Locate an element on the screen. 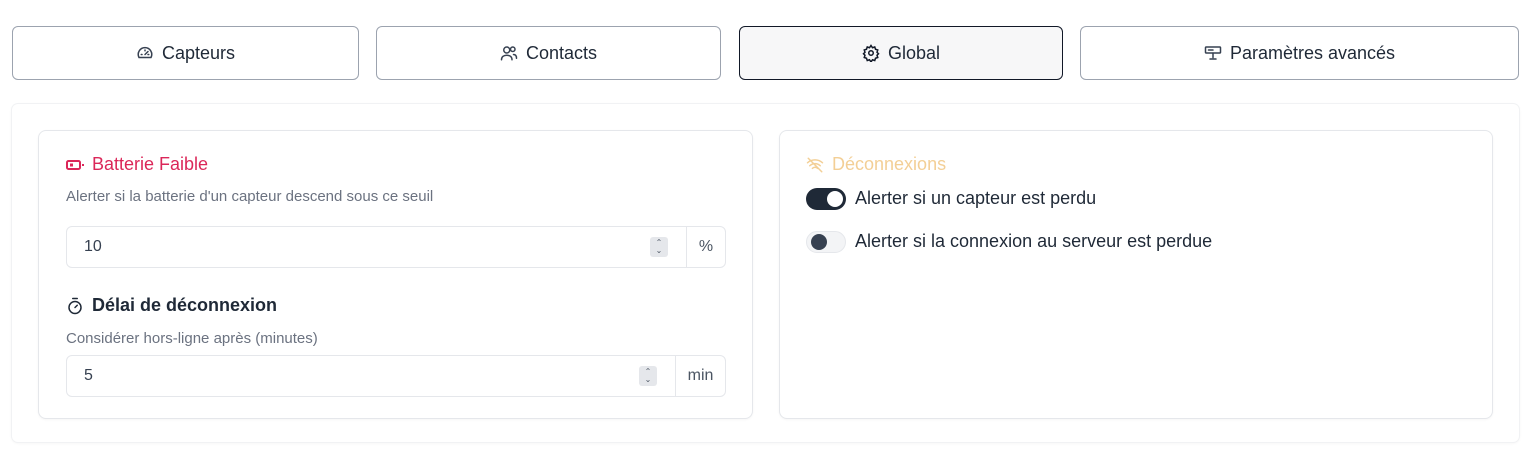 The width and height of the screenshot is (1538, 469). users-icon is located at coordinates (509, 53).